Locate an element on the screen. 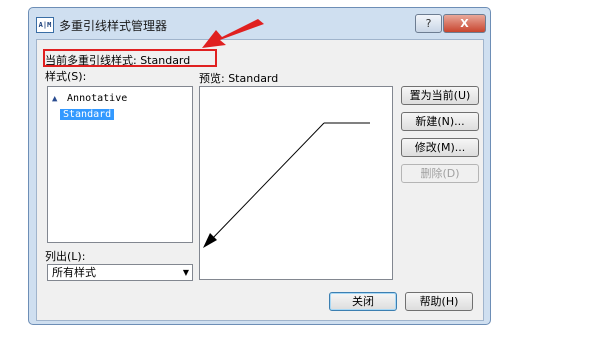 The image size is (600, 342). delete-style-button: 删除(D) is located at coordinates (440, 173).